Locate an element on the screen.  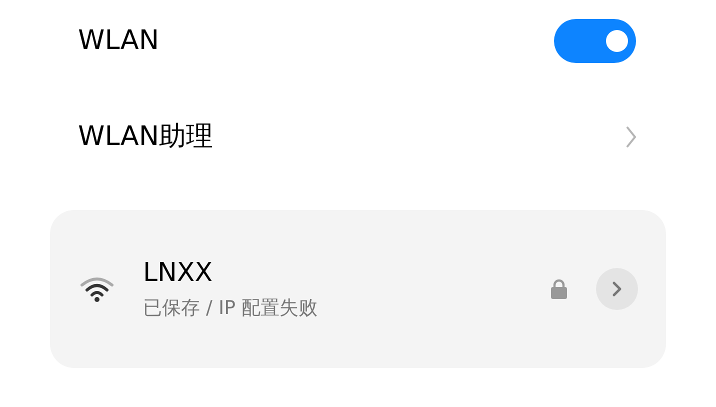
network-name: LNXX is located at coordinates (178, 273).